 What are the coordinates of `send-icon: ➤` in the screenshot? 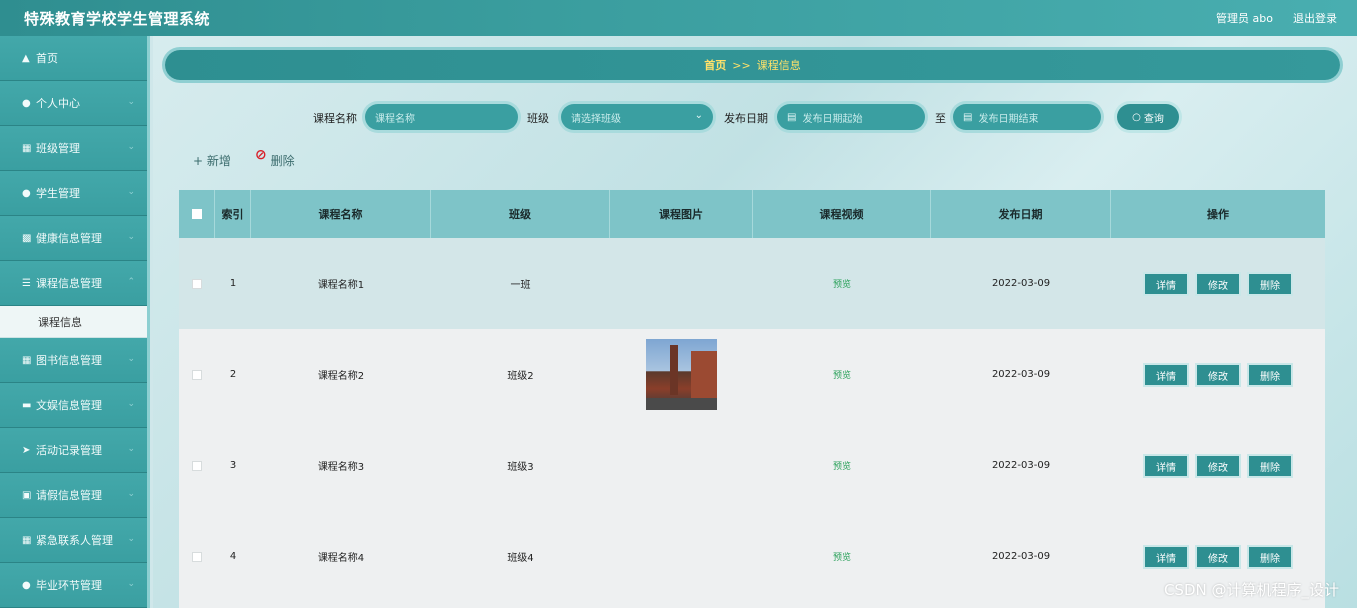 It's located at (26, 450).